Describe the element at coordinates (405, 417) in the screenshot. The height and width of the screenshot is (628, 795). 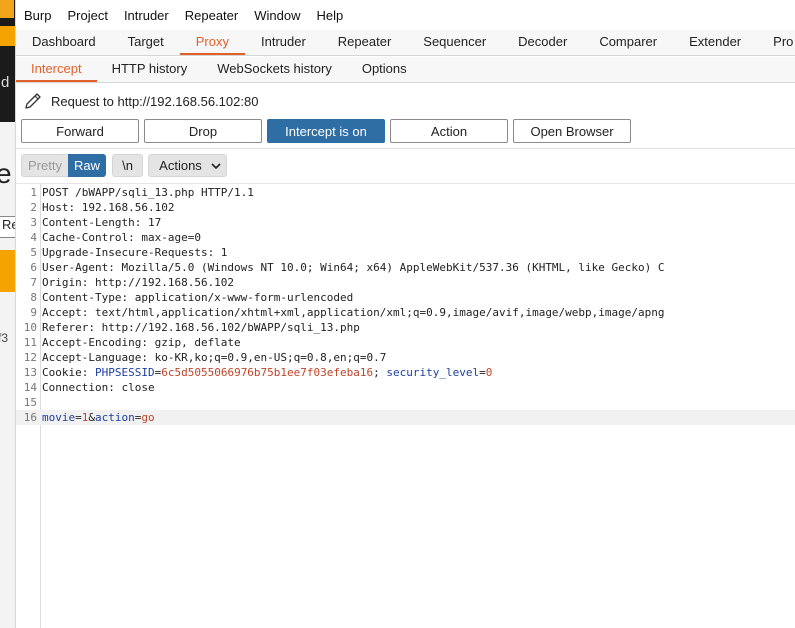
I see `code-line-current: 16 movie=1&action=go` at that location.